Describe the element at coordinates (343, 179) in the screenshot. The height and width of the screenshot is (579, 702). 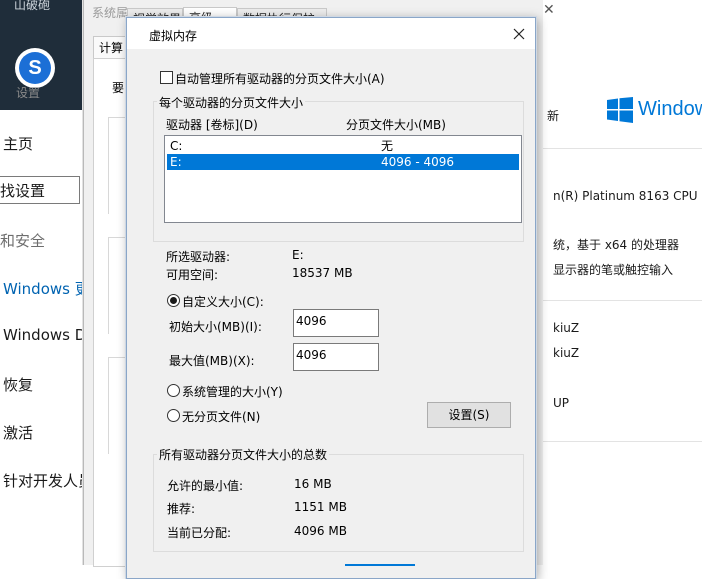
I see `drive-list: C: 无 E: 4096 - 4096` at that location.